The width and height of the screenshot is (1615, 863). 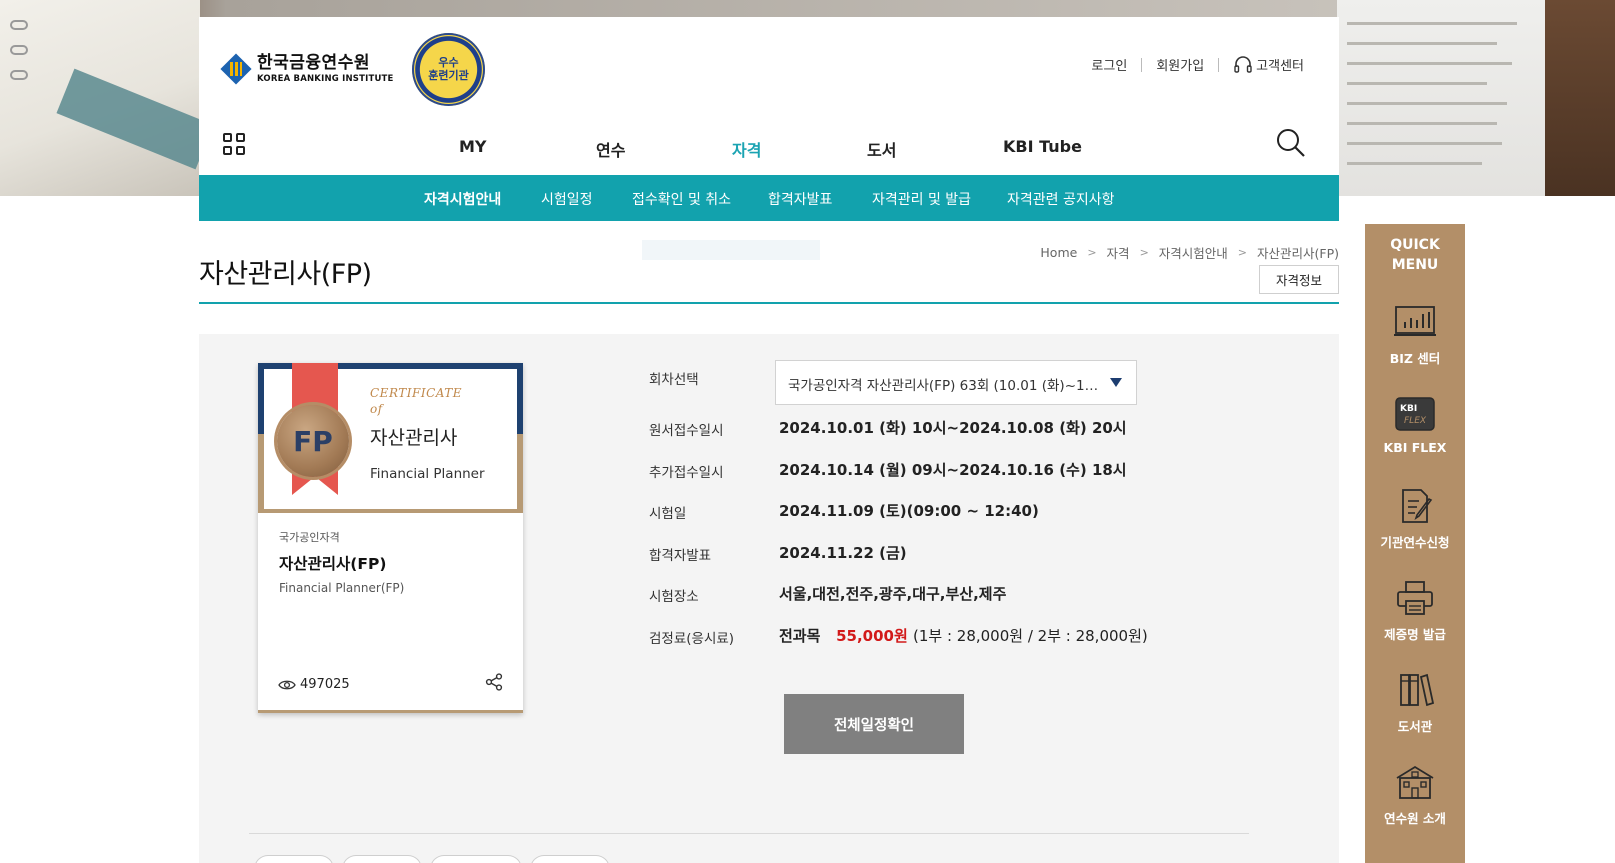 I want to click on certificate-name: 자산관리사, so click(x=414, y=438).